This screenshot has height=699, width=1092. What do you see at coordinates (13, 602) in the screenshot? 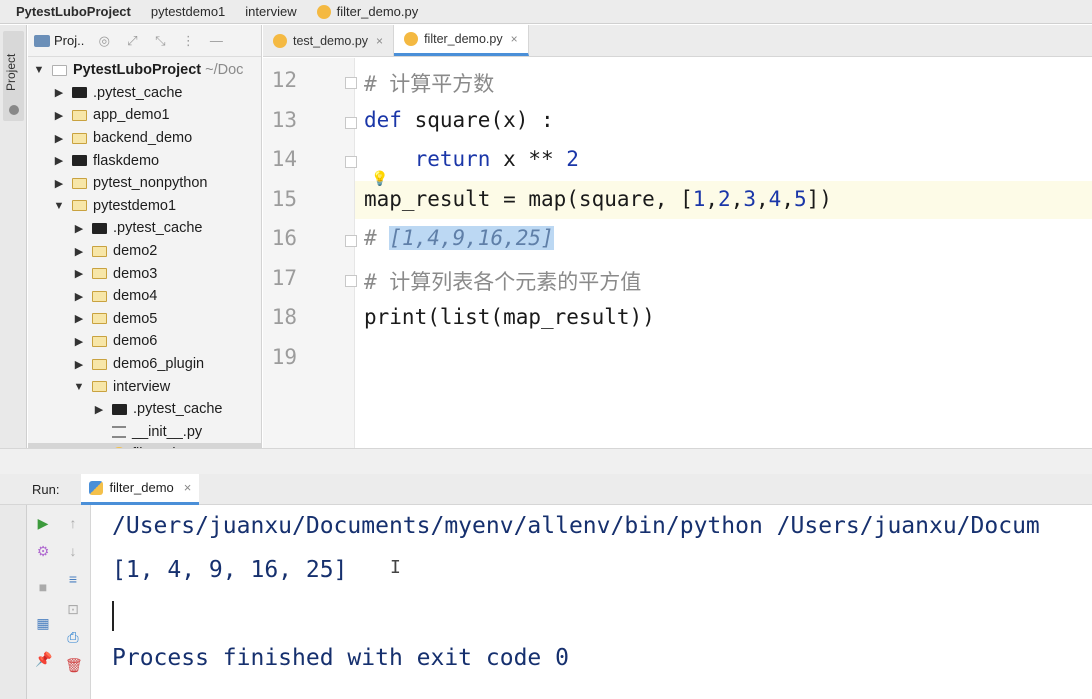
I see `left-tool-strip-bottom` at bounding box center [13, 602].